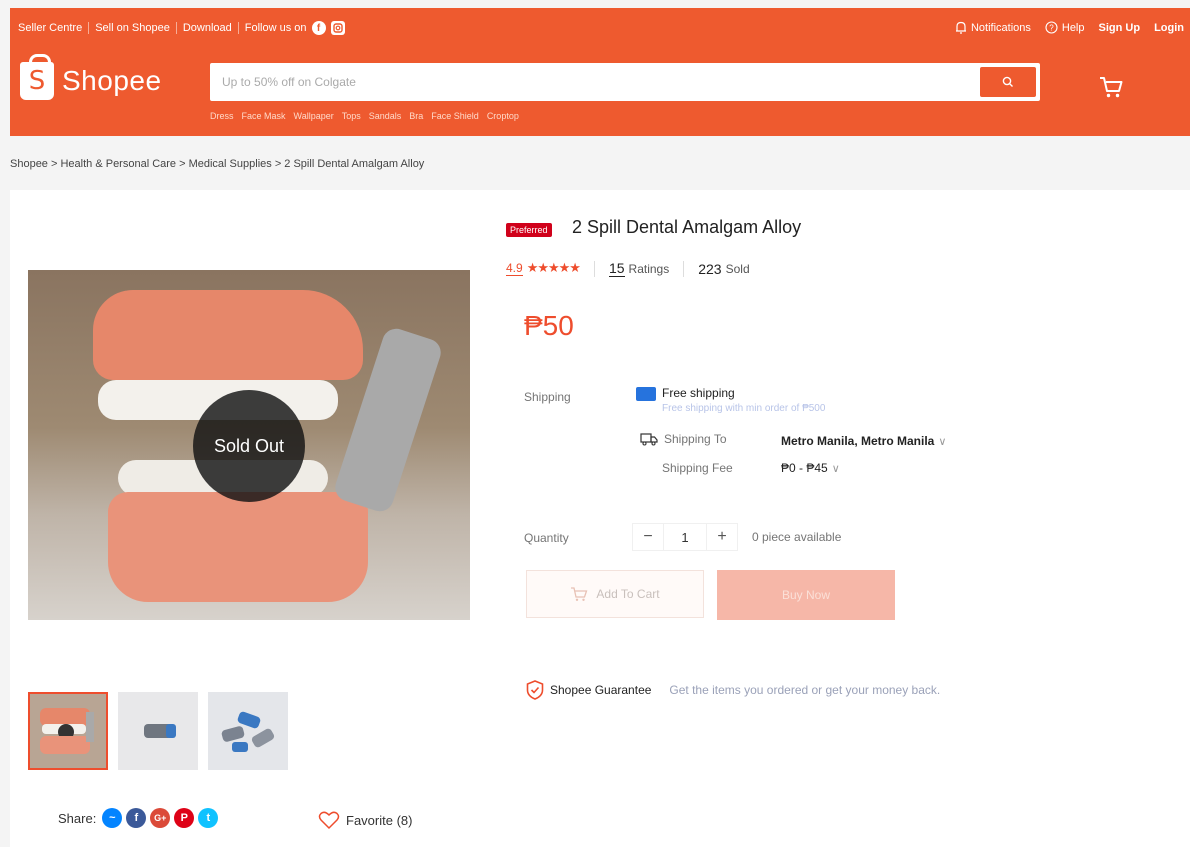 Image resolution: width=1190 pixels, height=847 pixels. What do you see at coordinates (275, 28) in the screenshot?
I see `follow-us-label: Follow us on` at bounding box center [275, 28].